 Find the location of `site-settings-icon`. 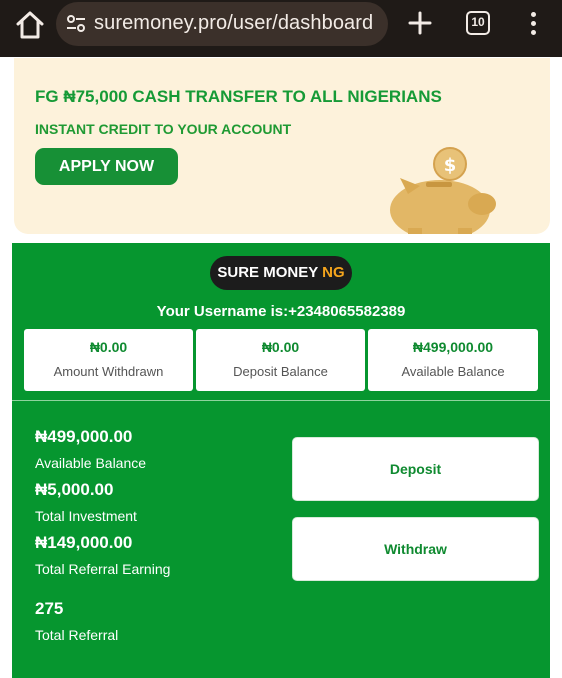

site-settings-icon is located at coordinates (76, 24).